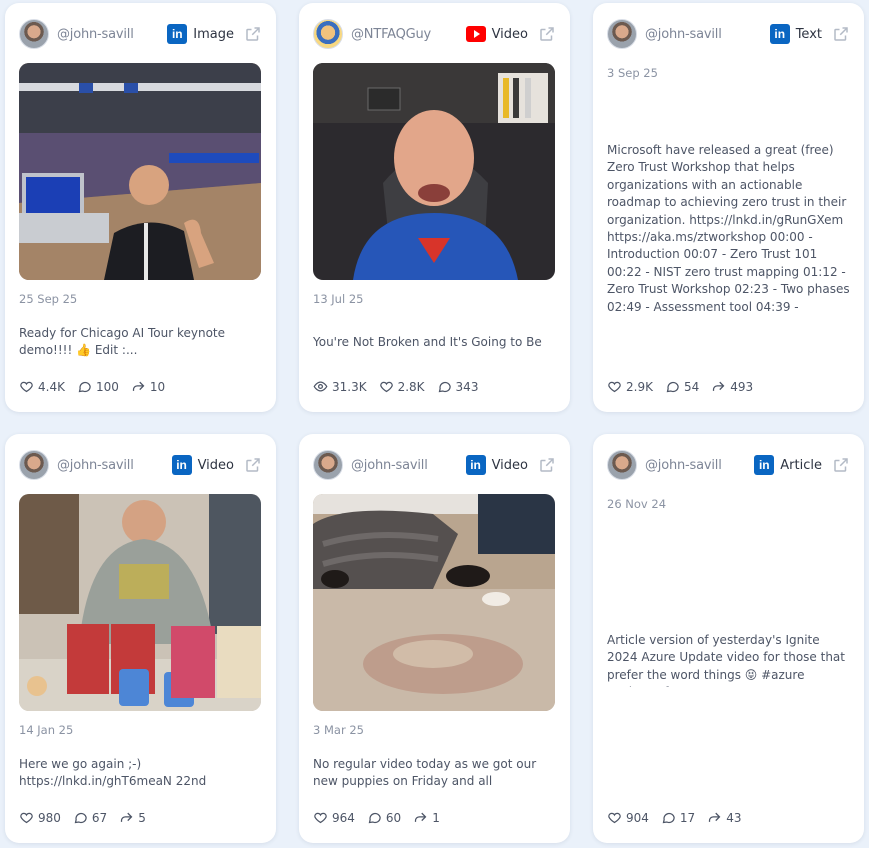  I want to click on likes-count: 4.4K, so click(51, 386).